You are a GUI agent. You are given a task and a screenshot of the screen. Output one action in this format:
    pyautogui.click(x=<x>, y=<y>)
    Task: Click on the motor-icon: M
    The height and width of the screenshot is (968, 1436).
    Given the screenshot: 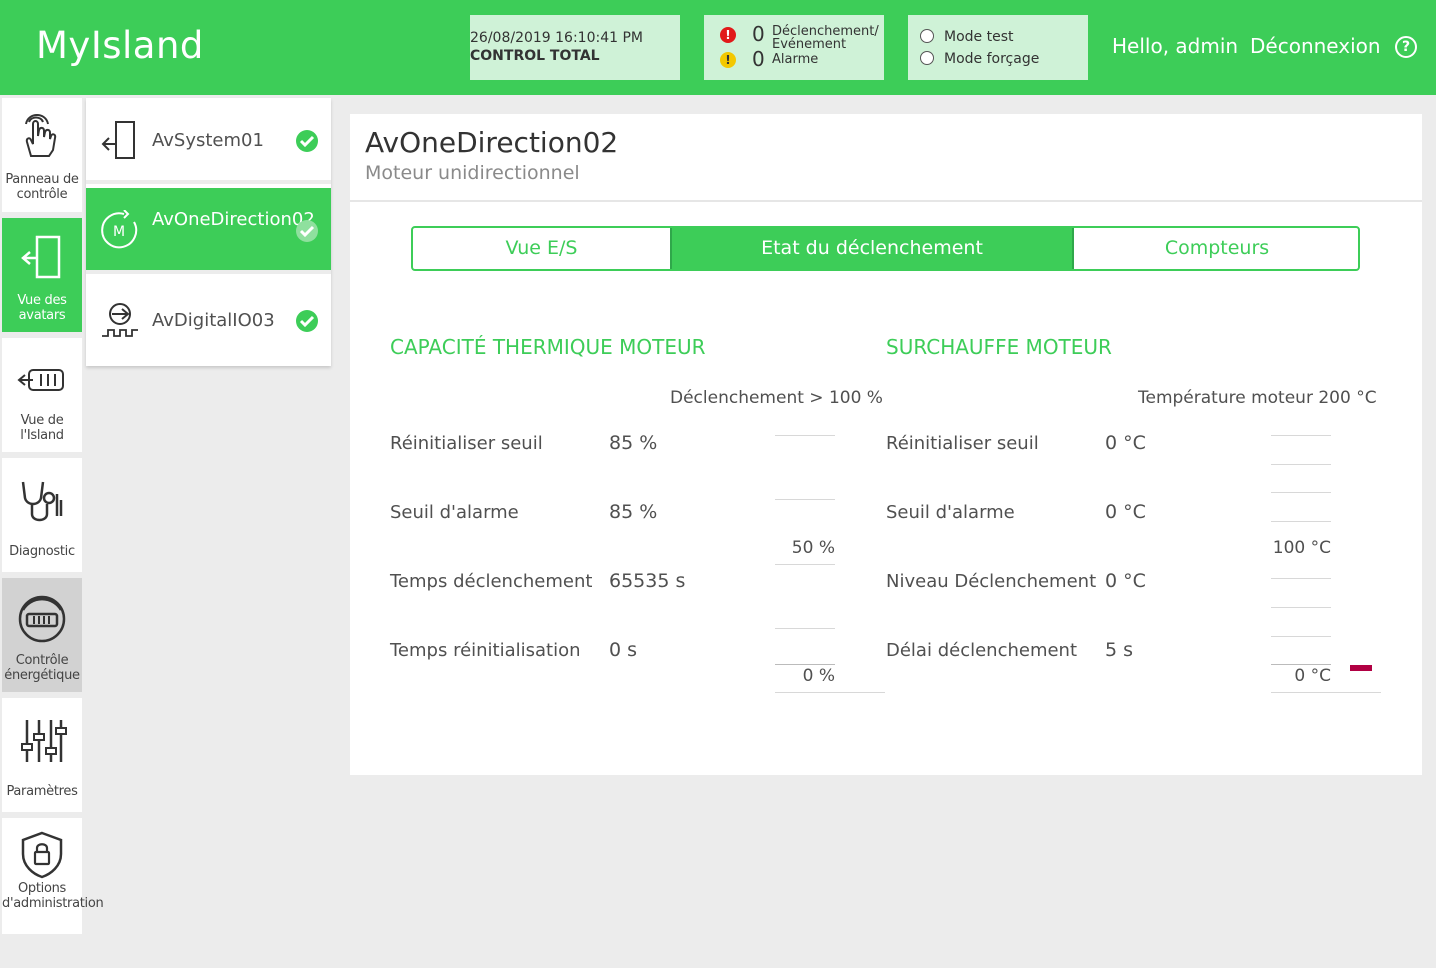 What is the action you would take?
    pyautogui.click(x=119, y=229)
    